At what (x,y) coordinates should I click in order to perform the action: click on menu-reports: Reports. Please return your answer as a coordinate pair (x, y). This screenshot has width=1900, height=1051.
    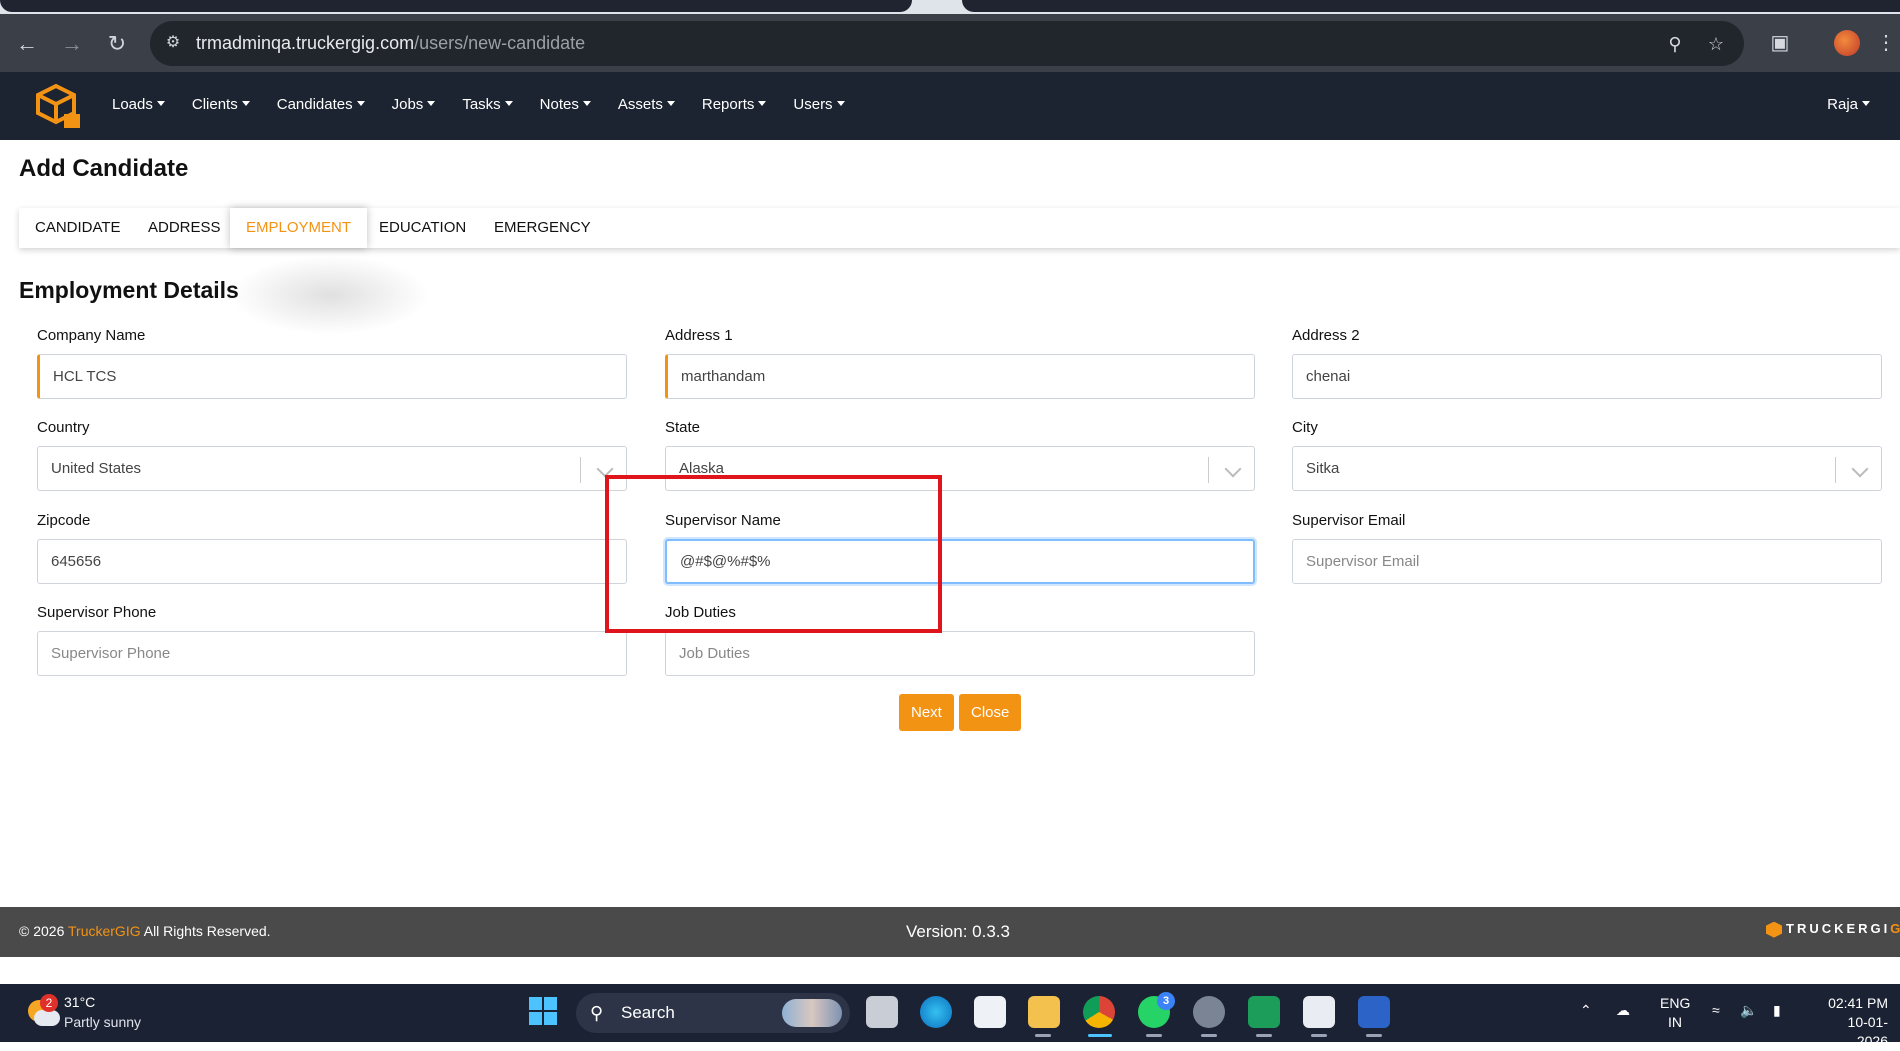
    Looking at the image, I should click on (734, 104).